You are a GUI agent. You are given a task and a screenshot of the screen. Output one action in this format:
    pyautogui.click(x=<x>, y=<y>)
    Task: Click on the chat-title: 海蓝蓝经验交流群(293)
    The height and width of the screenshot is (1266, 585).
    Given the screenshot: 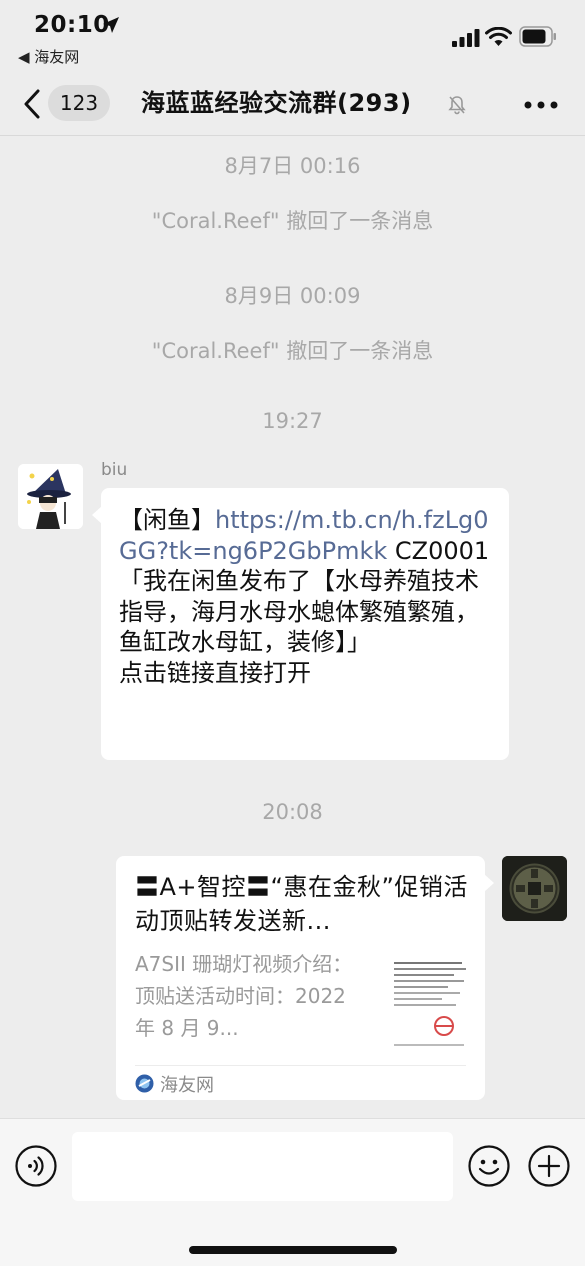 What is the action you would take?
    pyautogui.click(x=276, y=103)
    